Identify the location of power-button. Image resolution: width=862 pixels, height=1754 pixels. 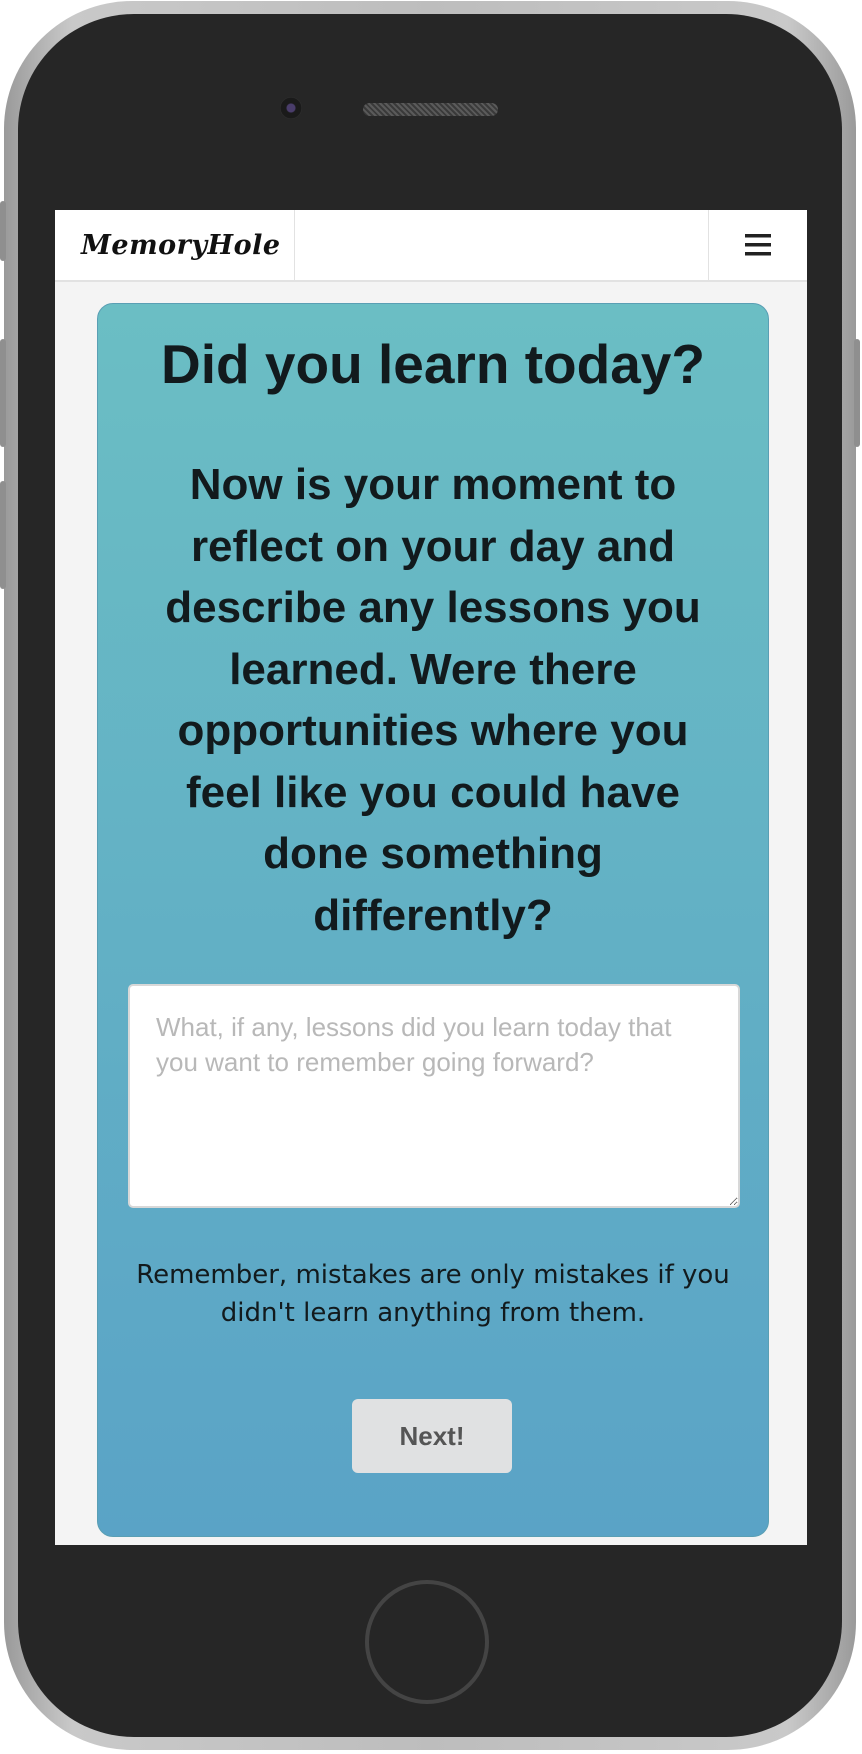
(857, 393).